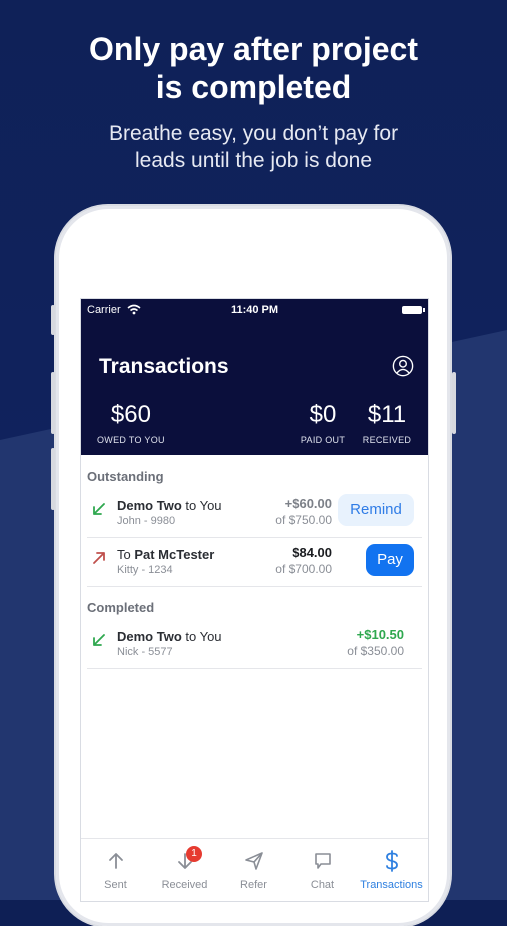  I want to click on tab-chat: Chat, so click(322, 870).